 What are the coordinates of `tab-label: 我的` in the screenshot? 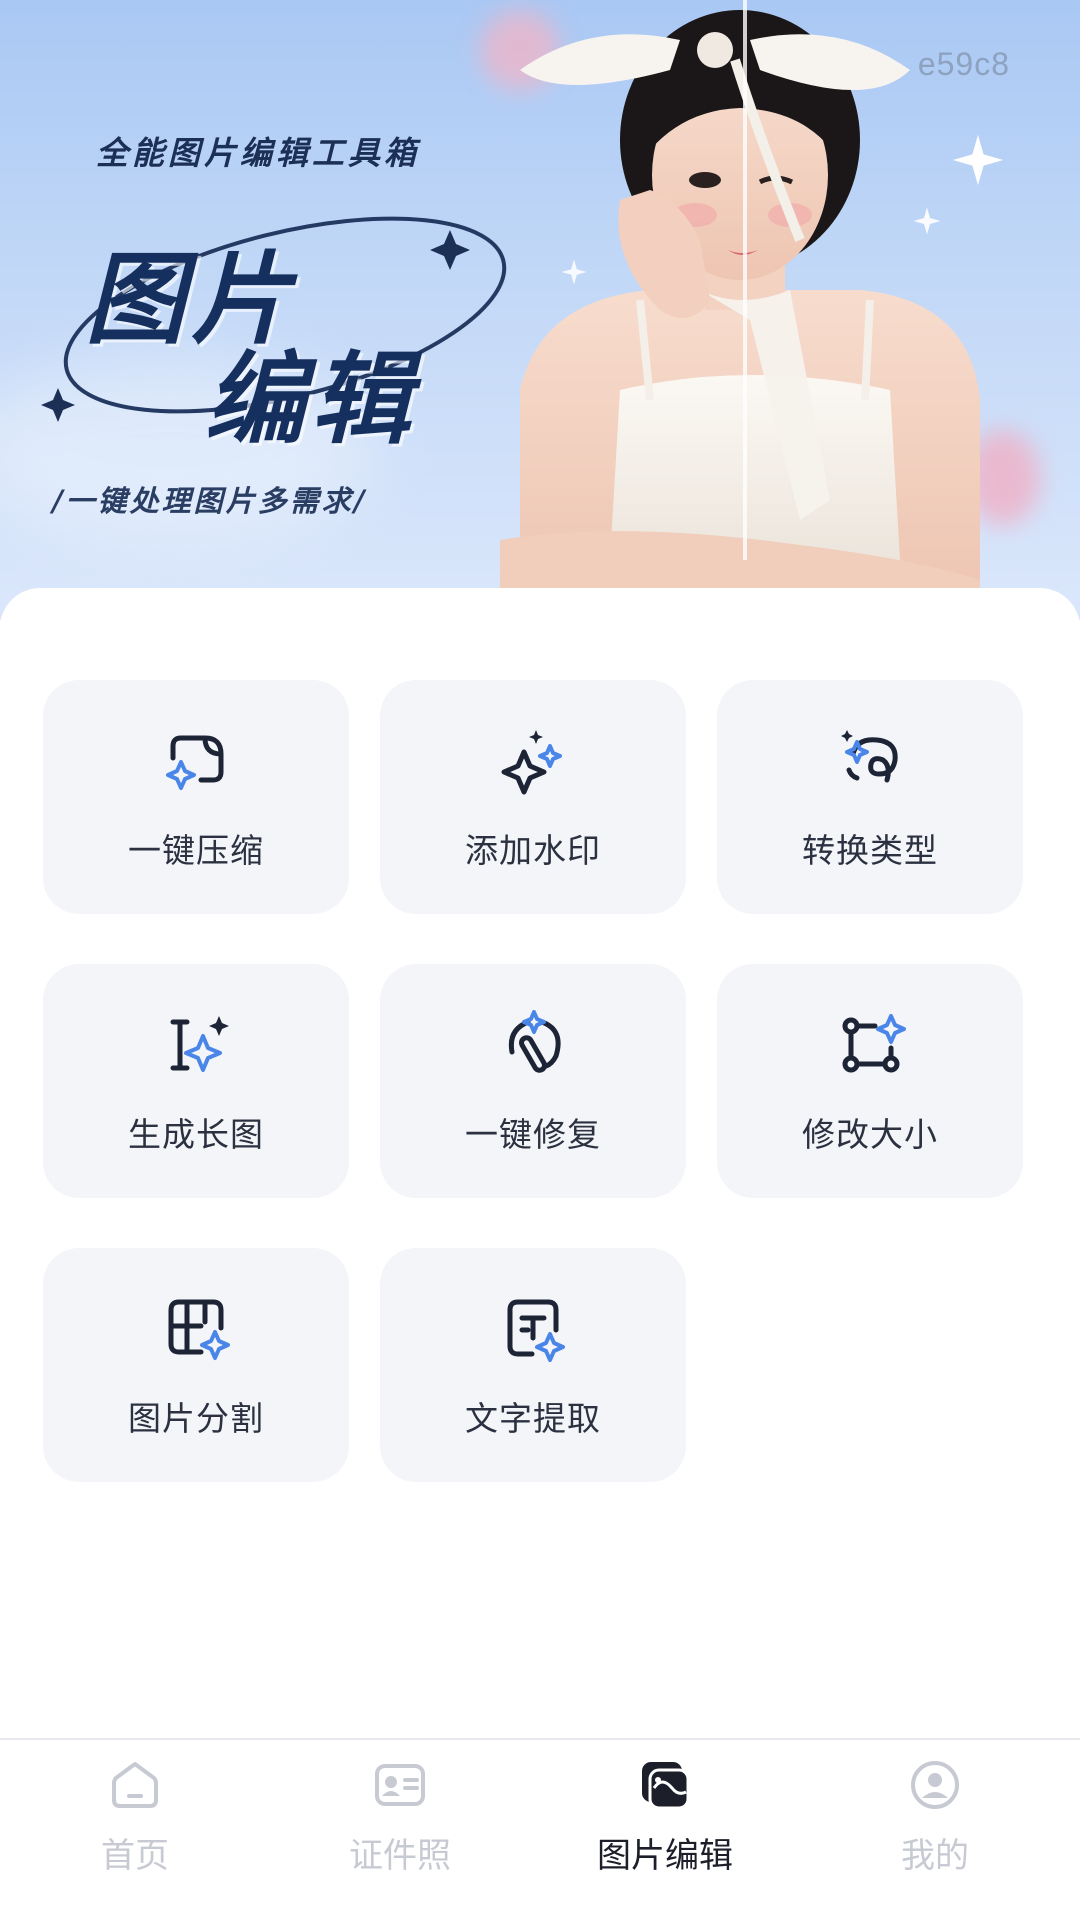 It's located at (935, 1856).